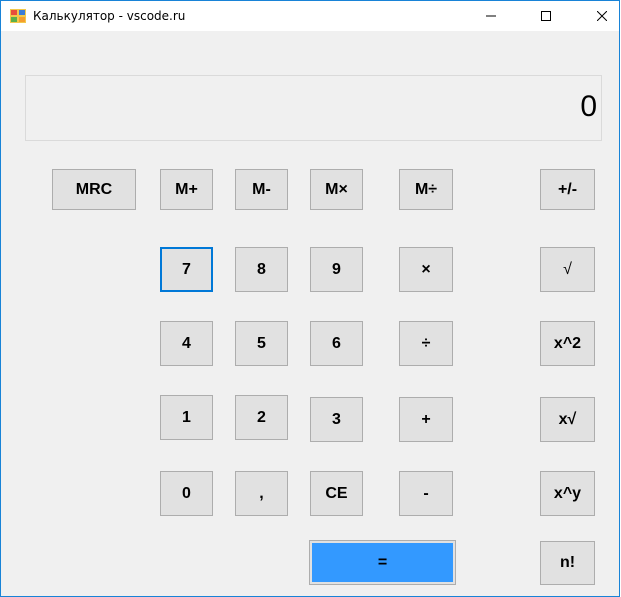  I want to click on display-value: 0, so click(588, 106).